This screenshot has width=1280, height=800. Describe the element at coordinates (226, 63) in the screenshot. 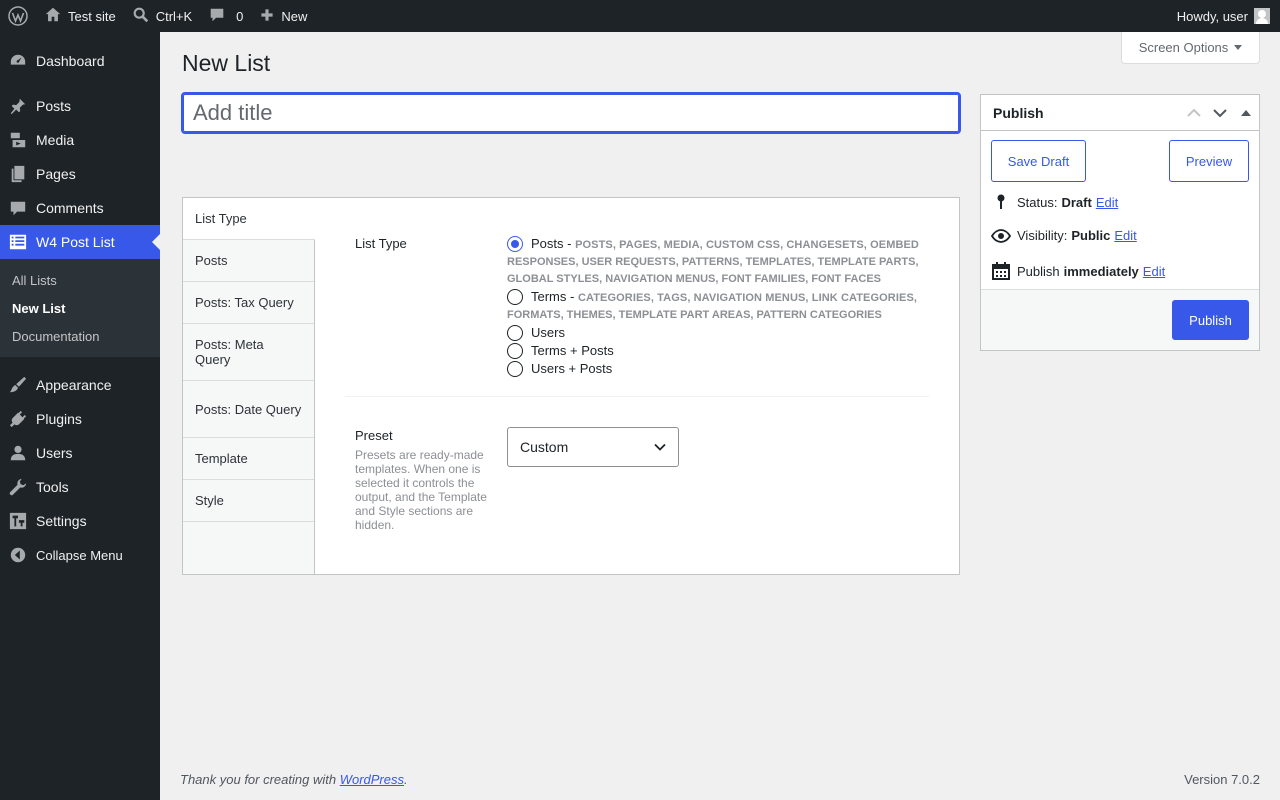

I see `page-title: New List` at that location.